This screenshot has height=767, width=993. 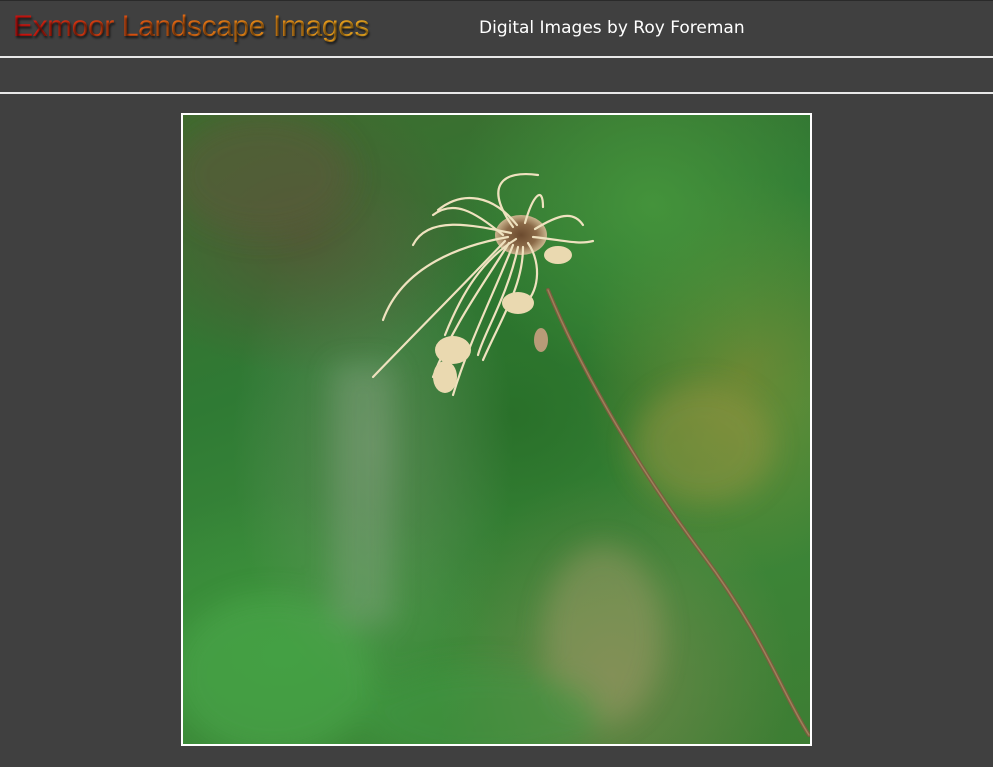 What do you see at coordinates (496, 77) in the screenshot?
I see `navigation-bar` at bounding box center [496, 77].